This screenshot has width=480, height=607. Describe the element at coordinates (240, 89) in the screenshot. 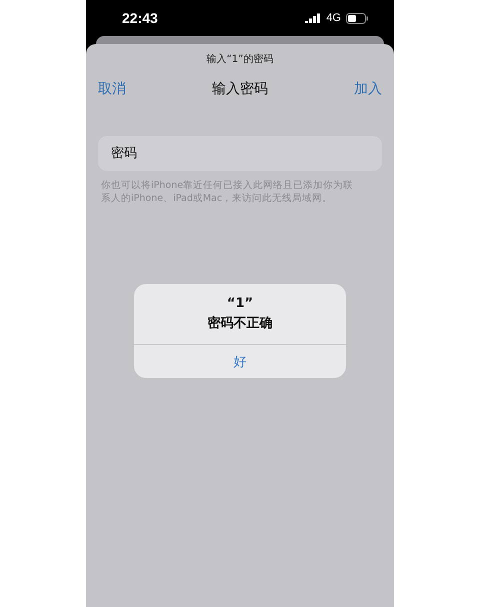

I see `sheet-title: 输入密码` at that location.